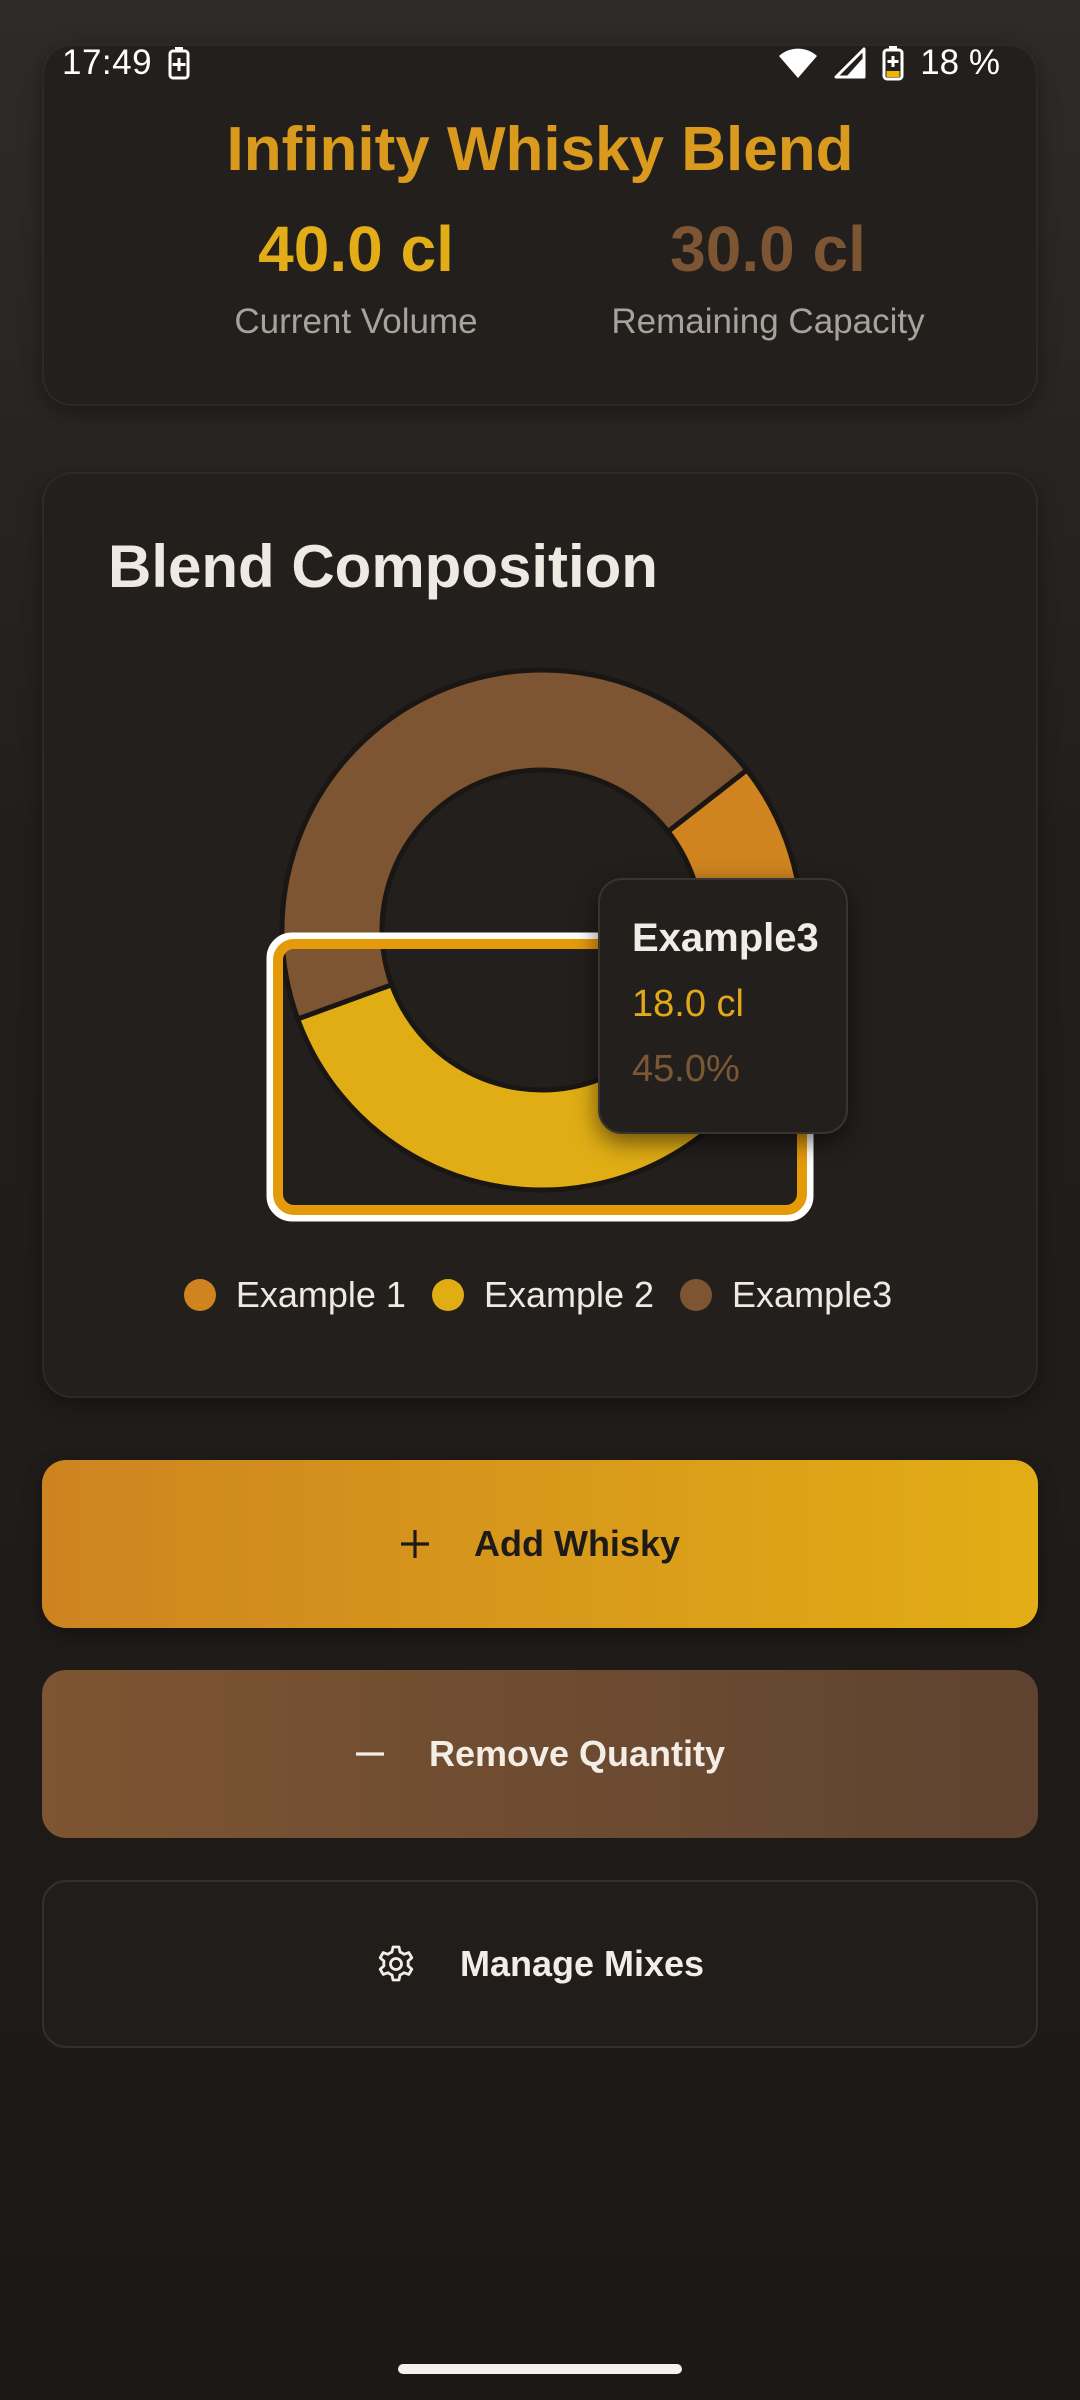 The width and height of the screenshot is (1080, 2400). What do you see at coordinates (540, 63) in the screenshot?
I see `status-bar: 17:49 18 %` at bounding box center [540, 63].